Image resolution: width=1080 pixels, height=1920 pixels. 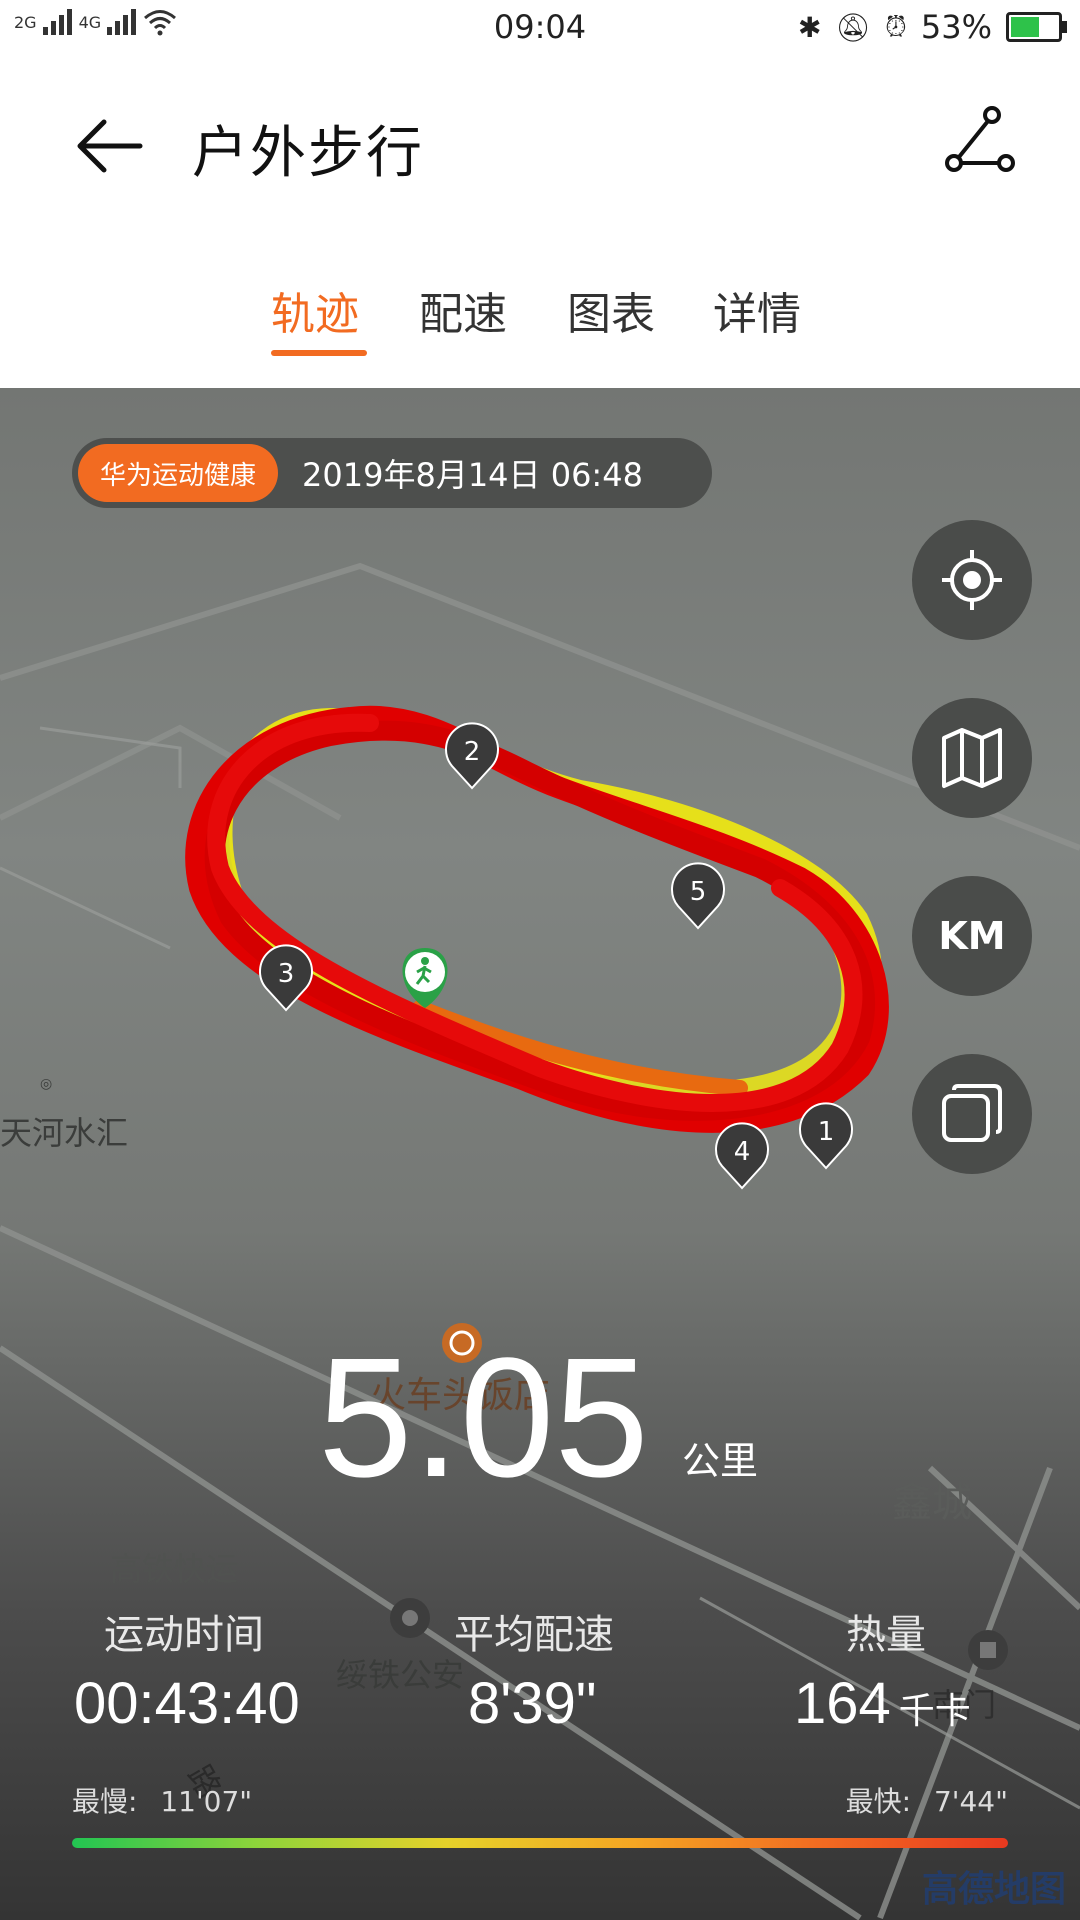 I want to click on bell-mute-icon: 🔕︎, so click(x=853, y=27).